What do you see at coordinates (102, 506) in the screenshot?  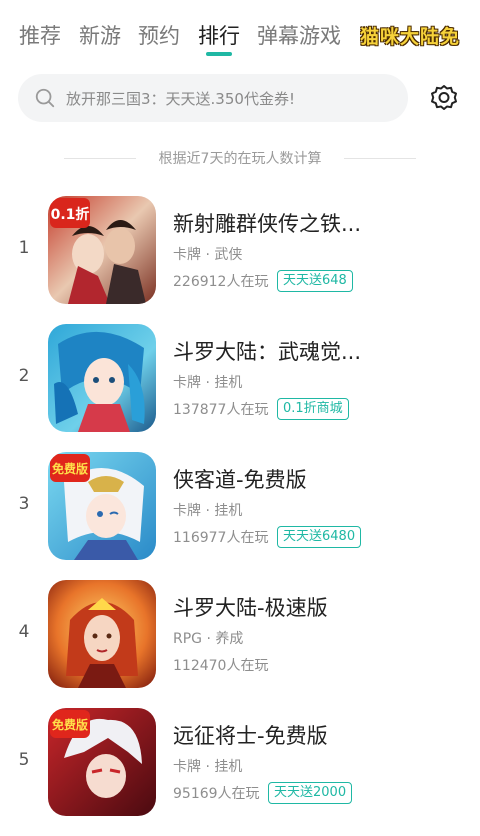 I see `game-icon: 免费版` at bounding box center [102, 506].